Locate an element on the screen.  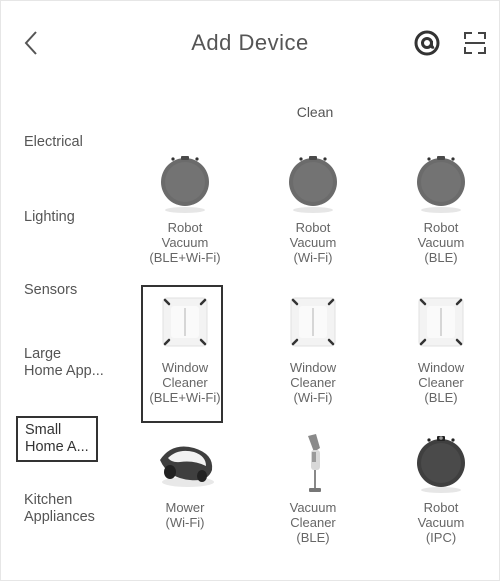
device-window-cleaner-ble-wifi: Window Cleaner (BLE+Wi-Fi) is located at coordinates (185, 354).